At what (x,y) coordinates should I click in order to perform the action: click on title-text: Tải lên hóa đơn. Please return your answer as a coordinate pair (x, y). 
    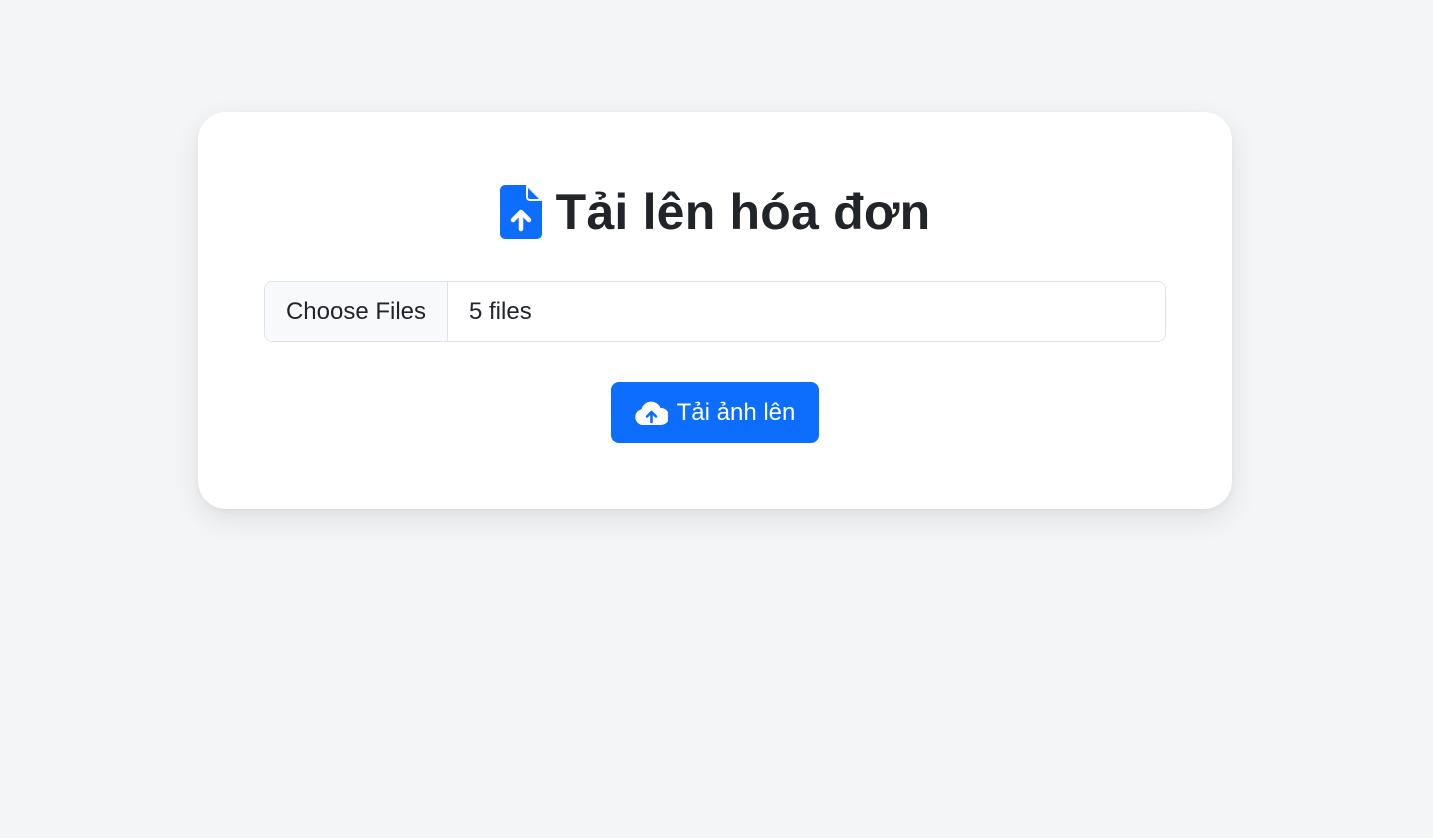
    Looking at the image, I should click on (743, 212).